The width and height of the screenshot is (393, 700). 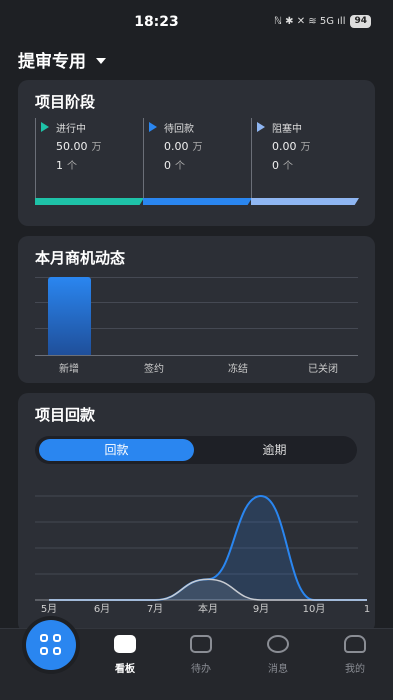 I want to click on apps-grid-button, so click(x=51, y=645).